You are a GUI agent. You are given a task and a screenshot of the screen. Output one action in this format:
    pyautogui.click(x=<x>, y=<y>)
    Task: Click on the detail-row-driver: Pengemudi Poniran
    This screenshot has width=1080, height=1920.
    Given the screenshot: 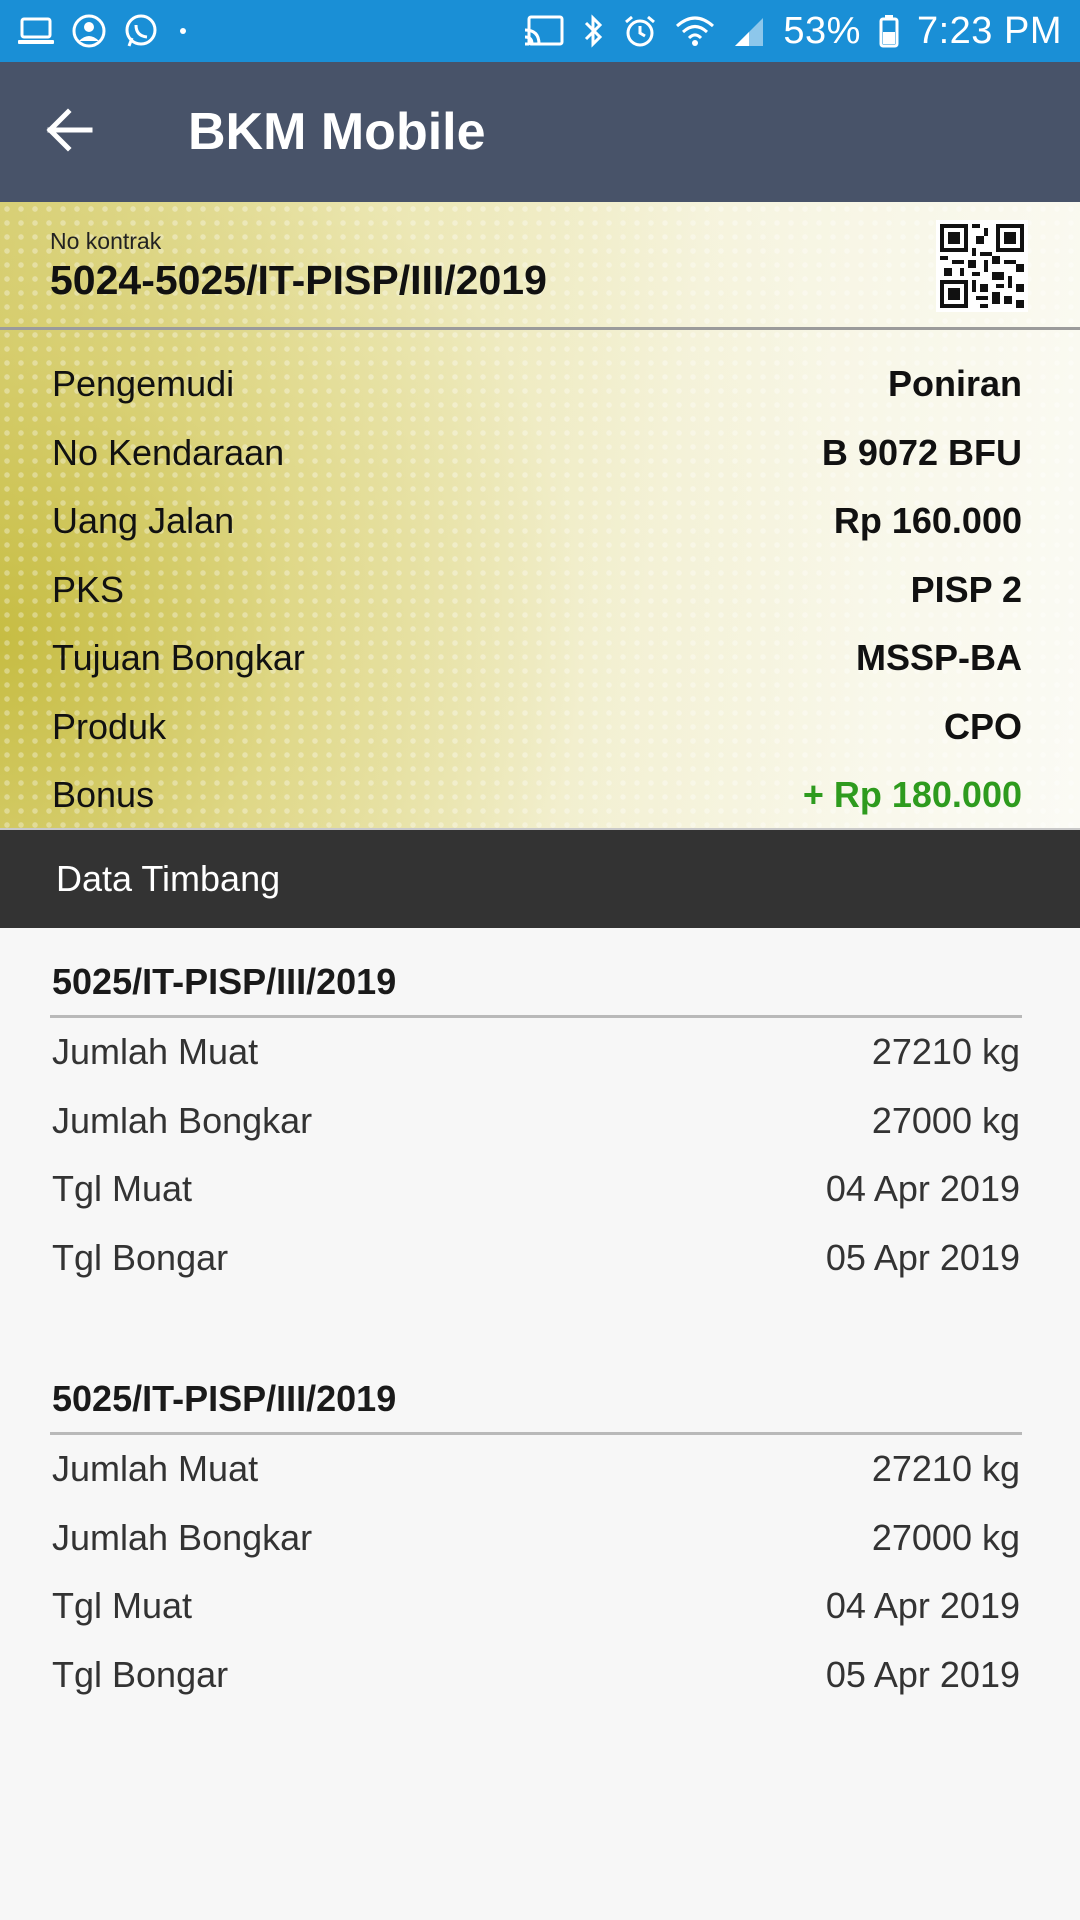 What is the action you would take?
    pyautogui.click(x=537, y=384)
    